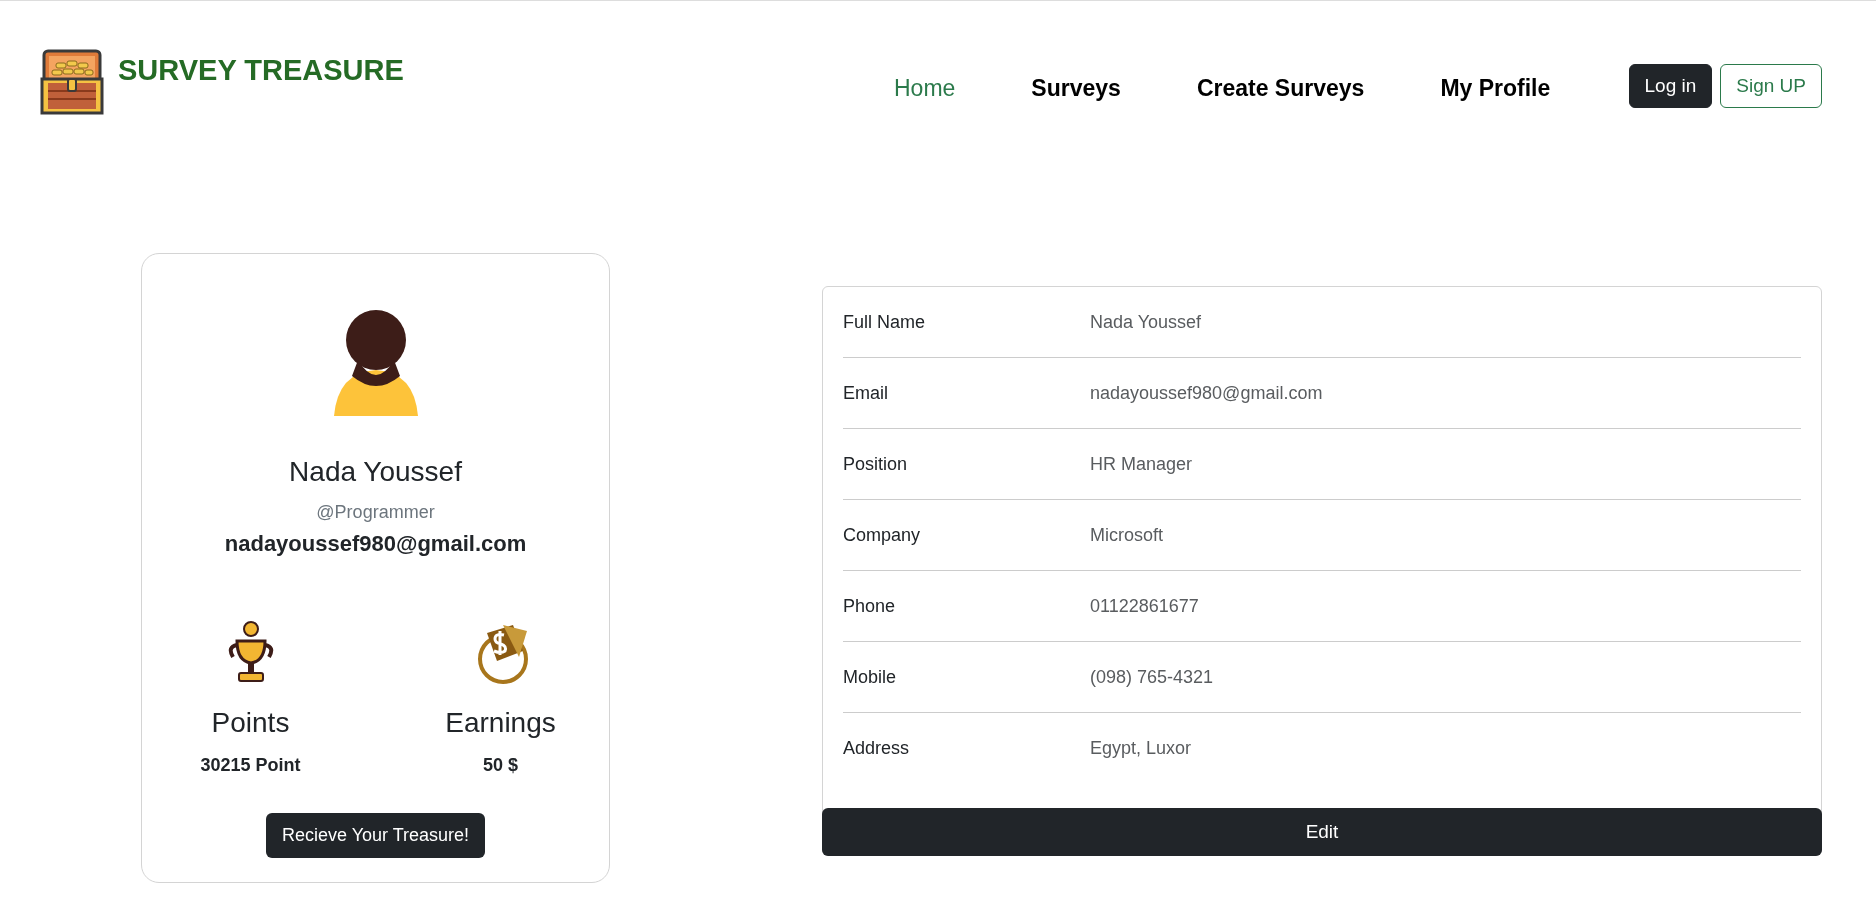  I want to click on profile-name: Nada Youssef, so click(375, 472).